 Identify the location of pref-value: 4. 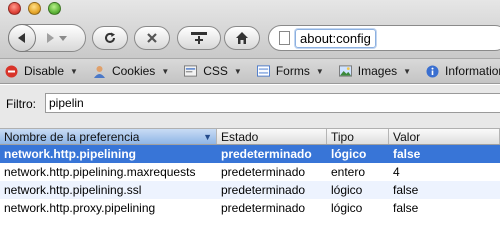
(396, 172).